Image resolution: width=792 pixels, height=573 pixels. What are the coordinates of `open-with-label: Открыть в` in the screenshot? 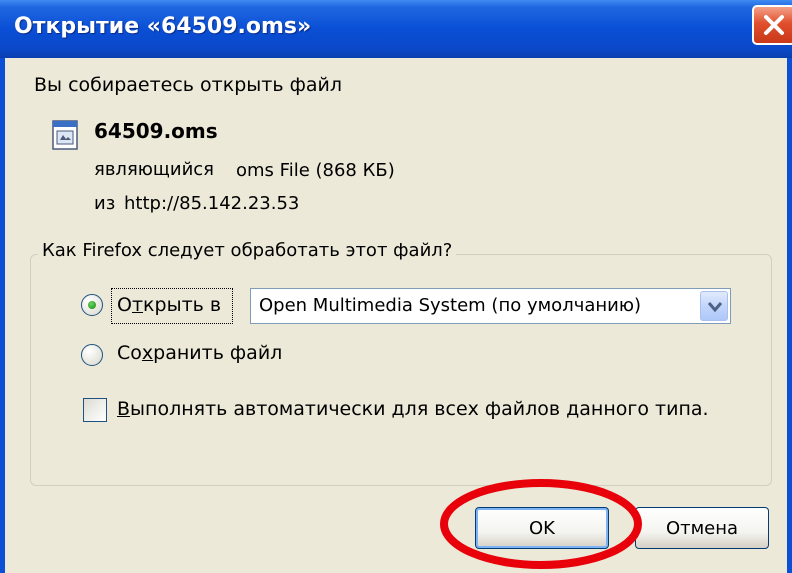 It's located at (169, 305).